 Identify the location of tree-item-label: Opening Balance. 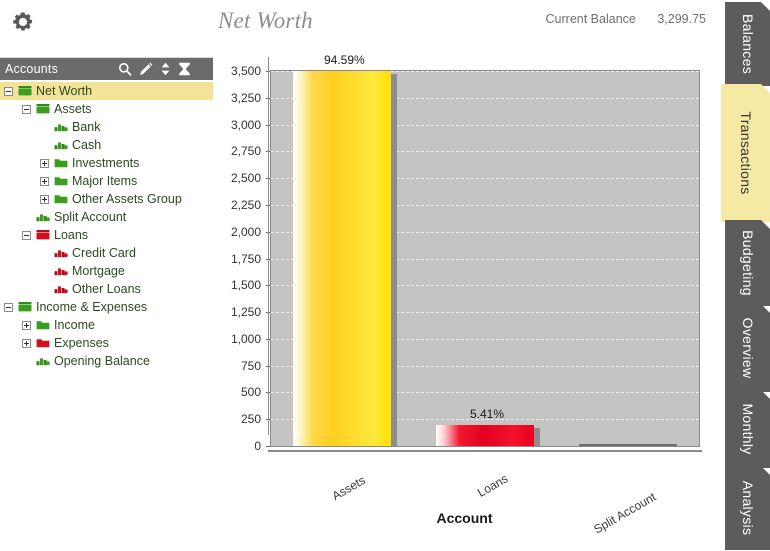
(102, 360).